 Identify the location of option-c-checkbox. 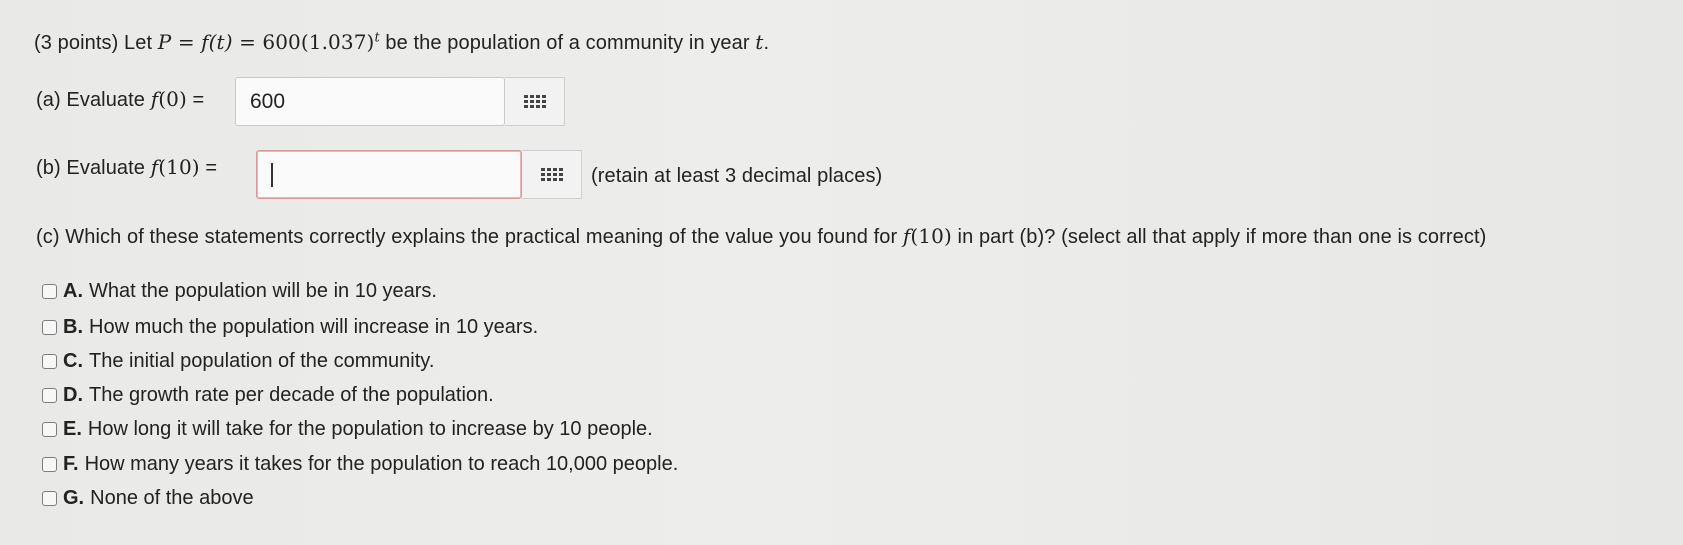
(49, 361).